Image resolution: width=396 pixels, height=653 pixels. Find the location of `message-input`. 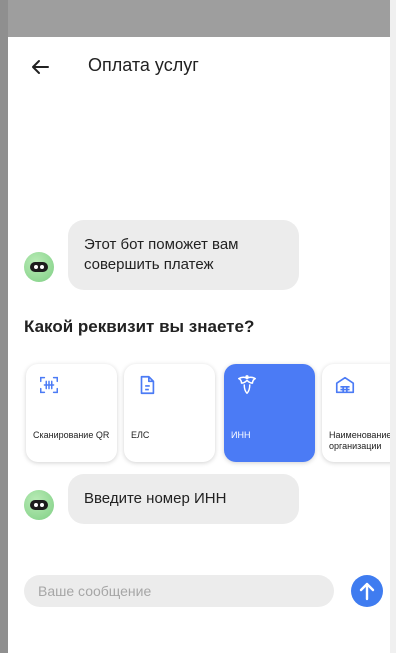

message-input is located at coordinates (179, 591).